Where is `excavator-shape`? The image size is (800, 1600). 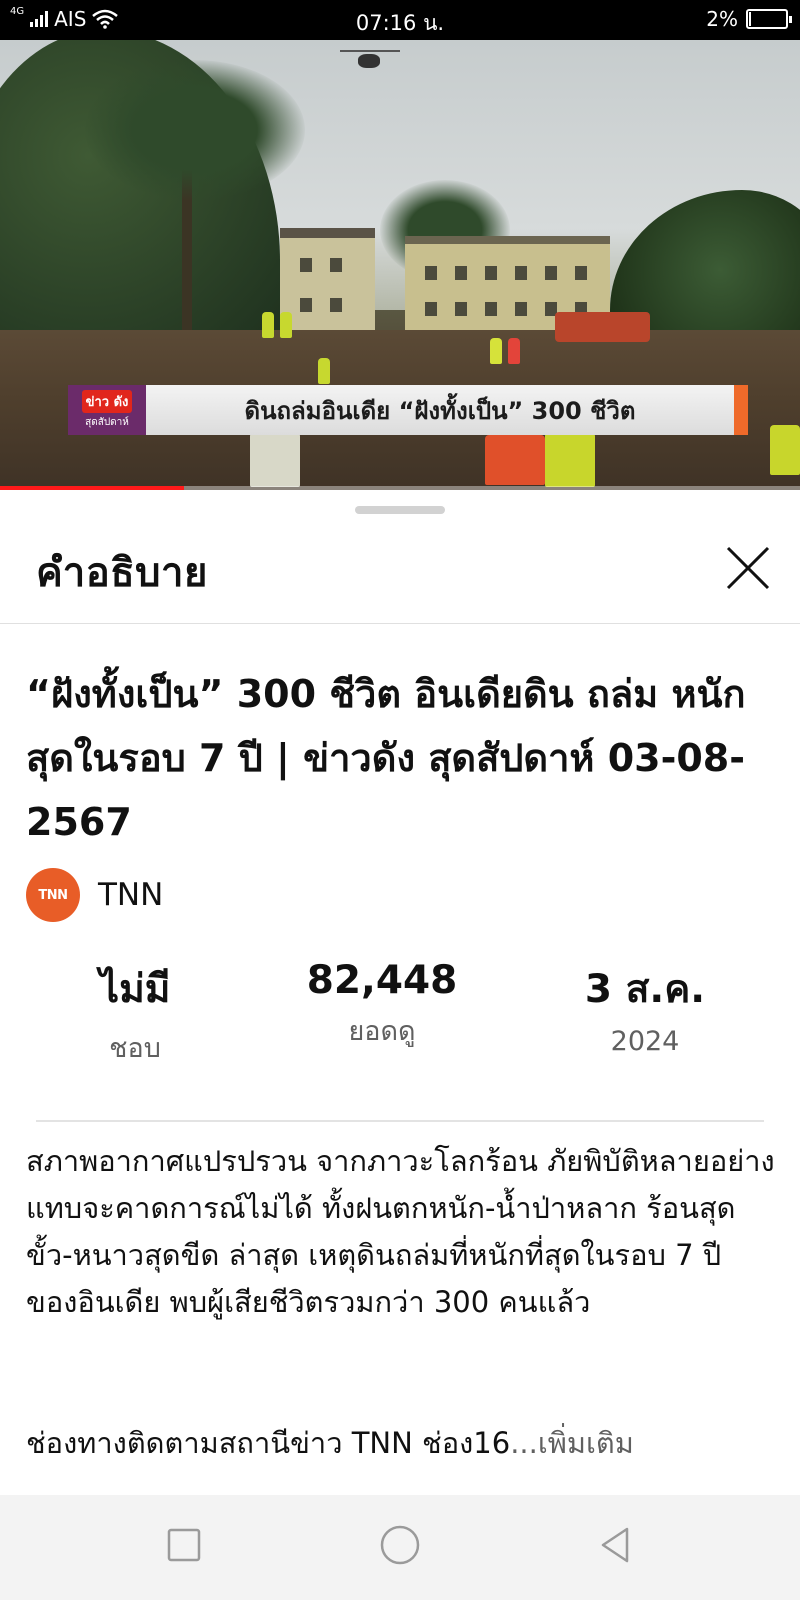
excavator-shape is located at coordinates (602, 327).